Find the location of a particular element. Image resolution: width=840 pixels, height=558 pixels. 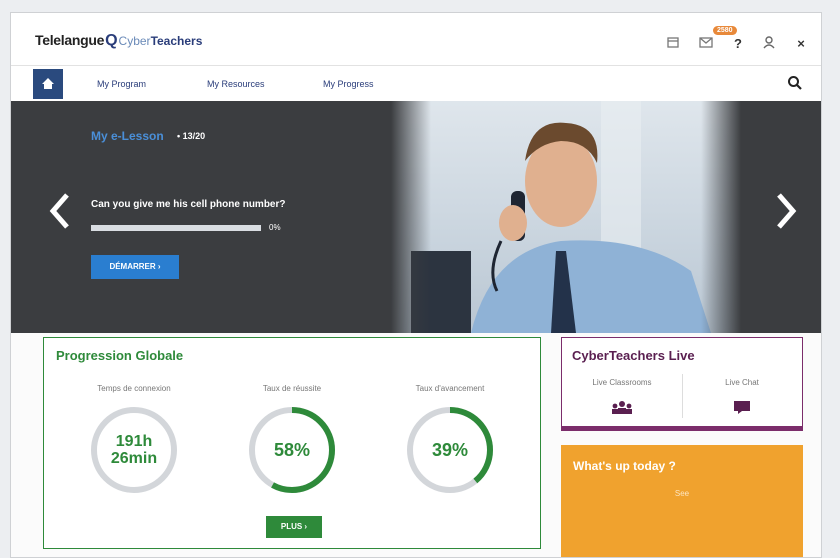

top-header: TelelangueQCyberTeachers 2580 ? × is located at coordinates (416, 39).